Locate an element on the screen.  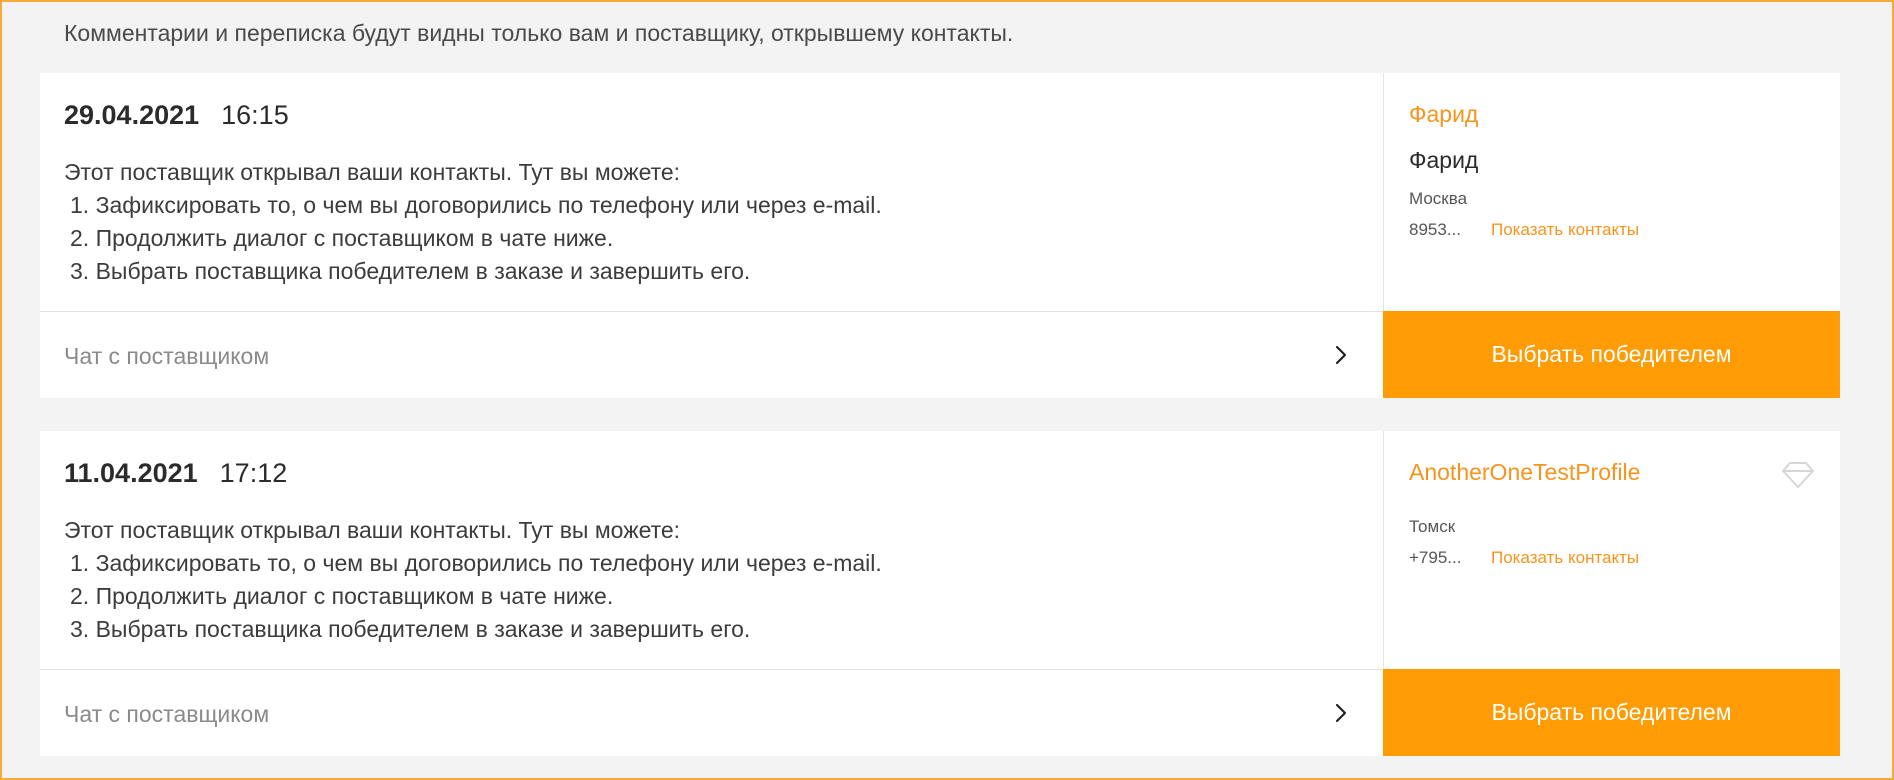
offer-time: 17:12 is located at coordinates (253, 473).